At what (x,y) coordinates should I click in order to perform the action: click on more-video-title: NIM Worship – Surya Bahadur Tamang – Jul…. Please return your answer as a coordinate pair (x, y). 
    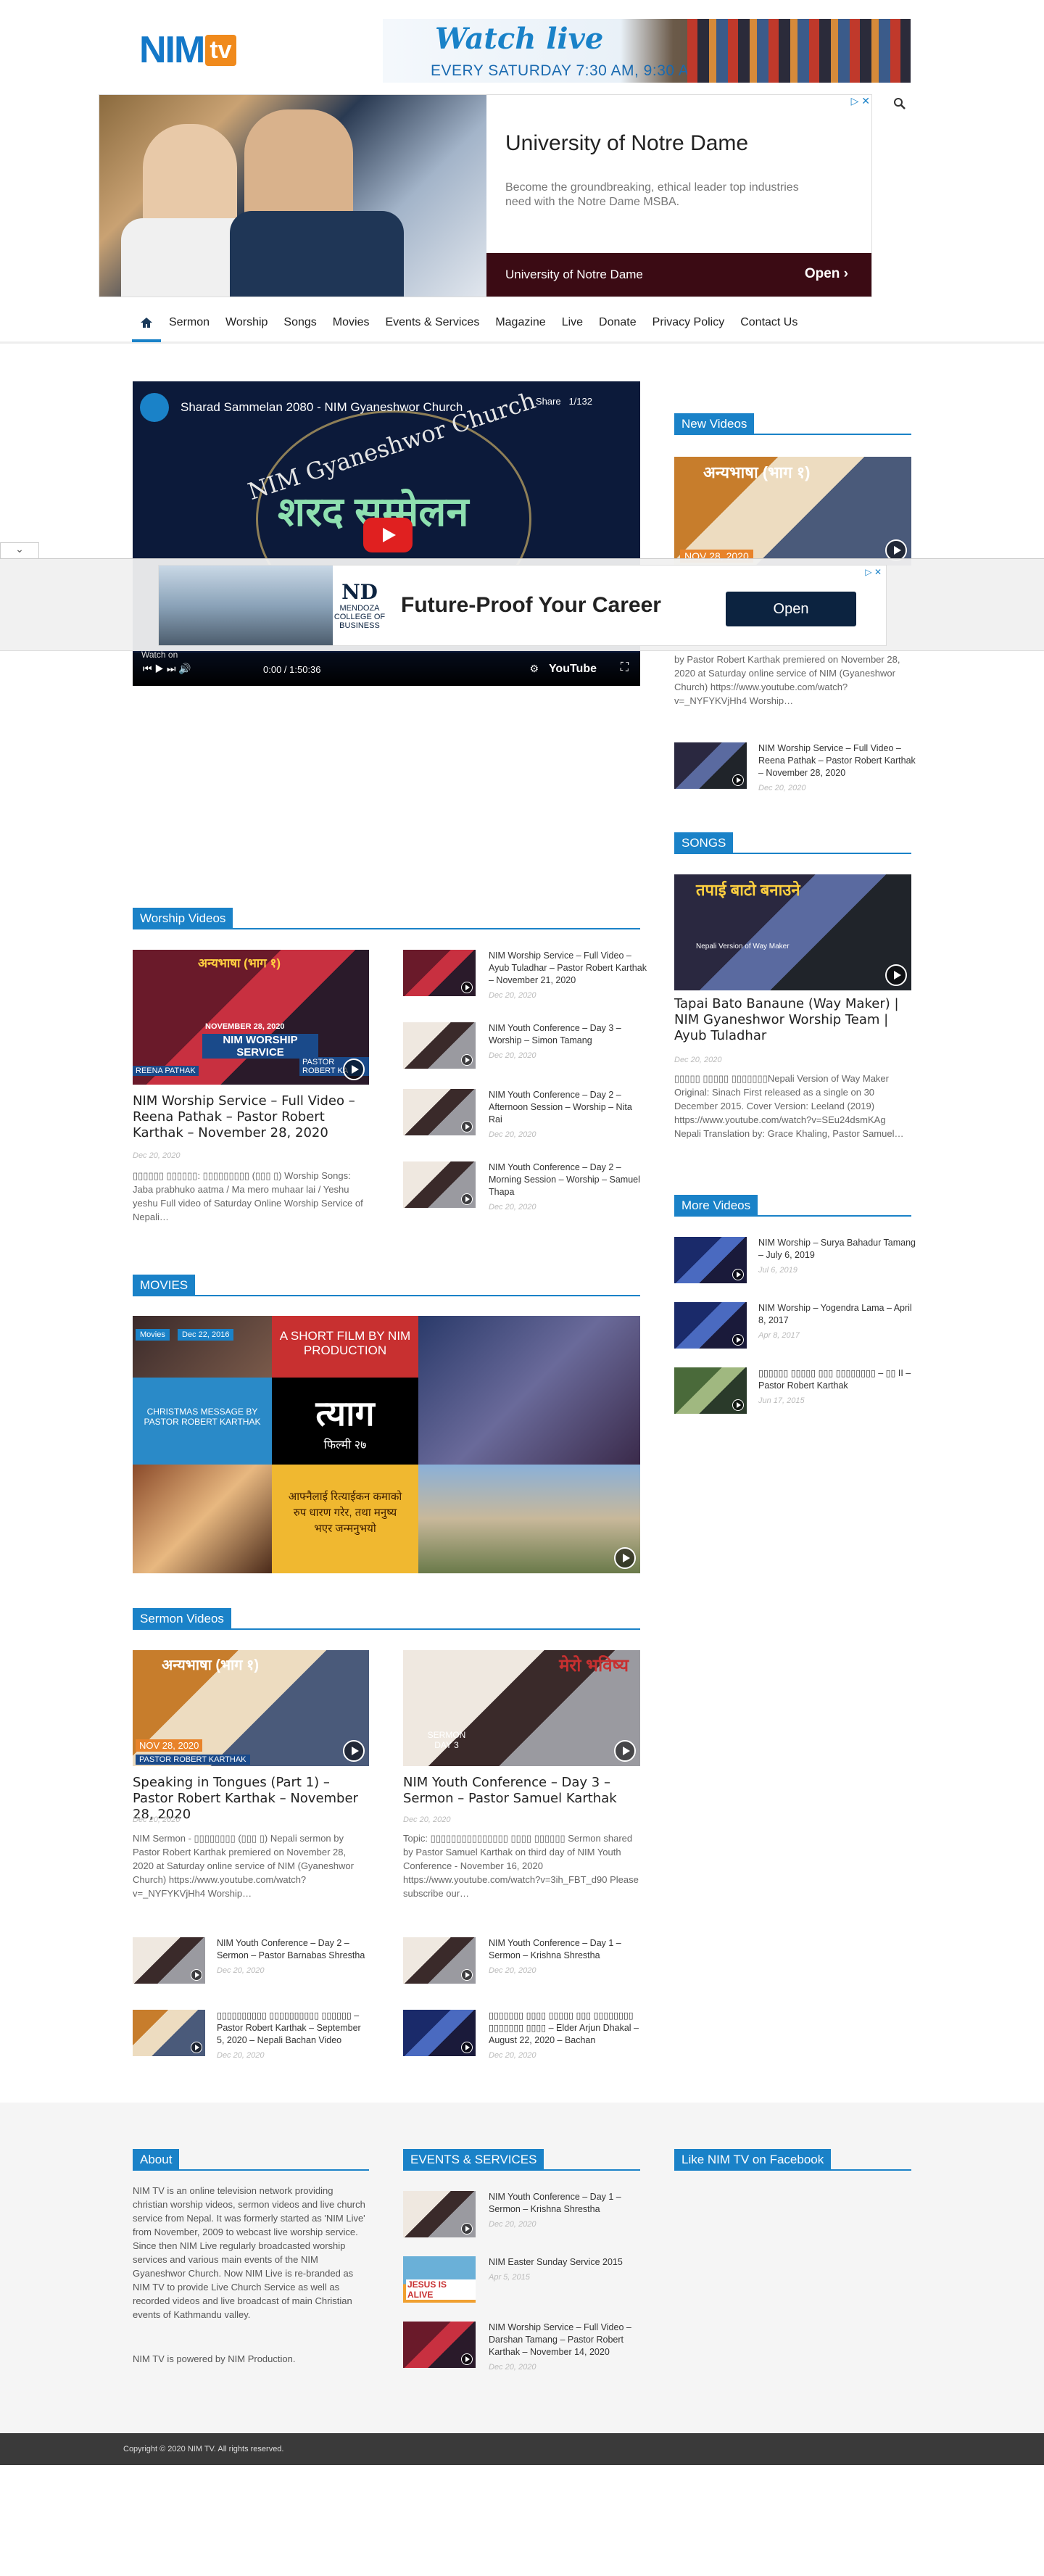
    Looking at the image, I should click on (838, 1249).